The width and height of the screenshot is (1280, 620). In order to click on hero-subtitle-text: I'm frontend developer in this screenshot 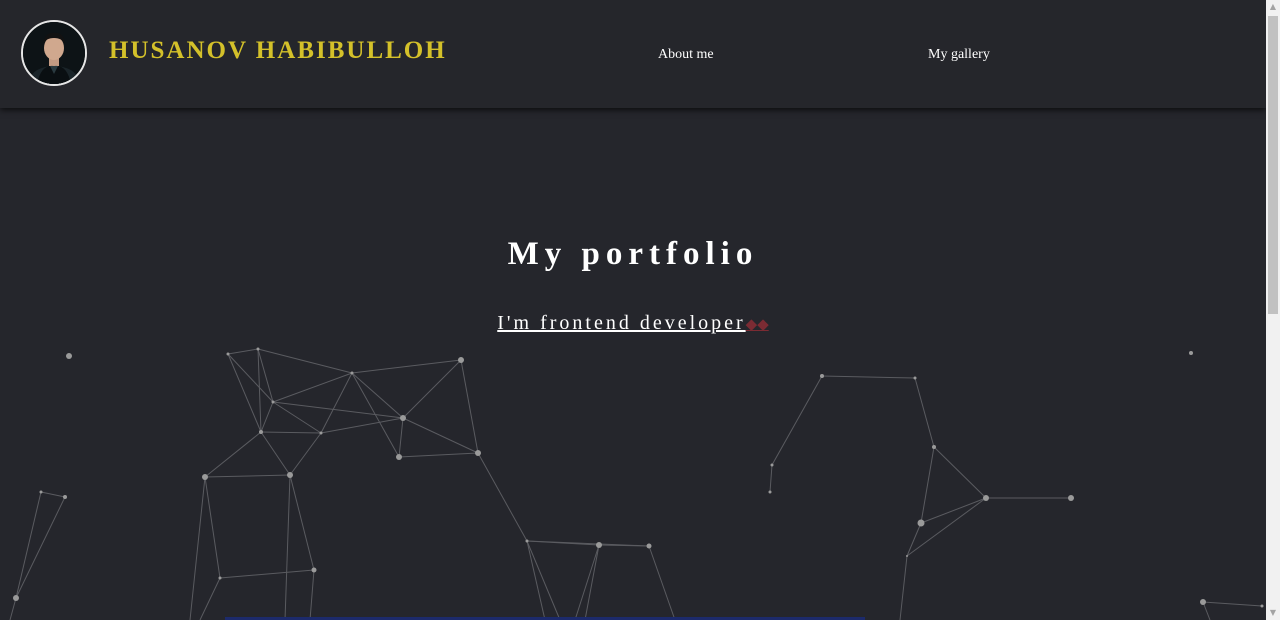, I will do `click(621, 323)`.